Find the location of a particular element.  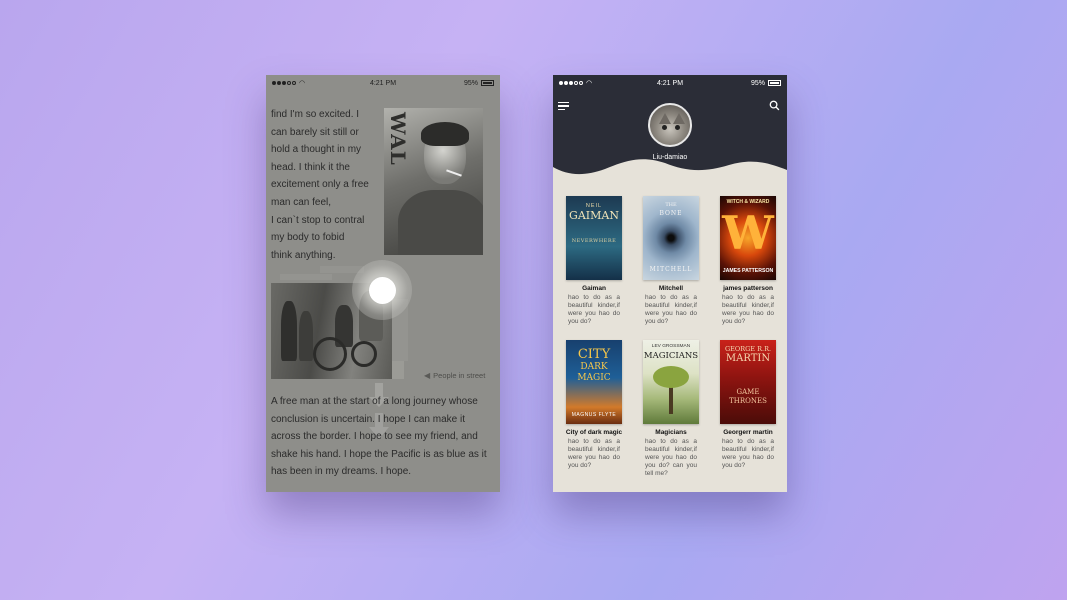

caption-text: People in street is located at coordinates (459, 375).